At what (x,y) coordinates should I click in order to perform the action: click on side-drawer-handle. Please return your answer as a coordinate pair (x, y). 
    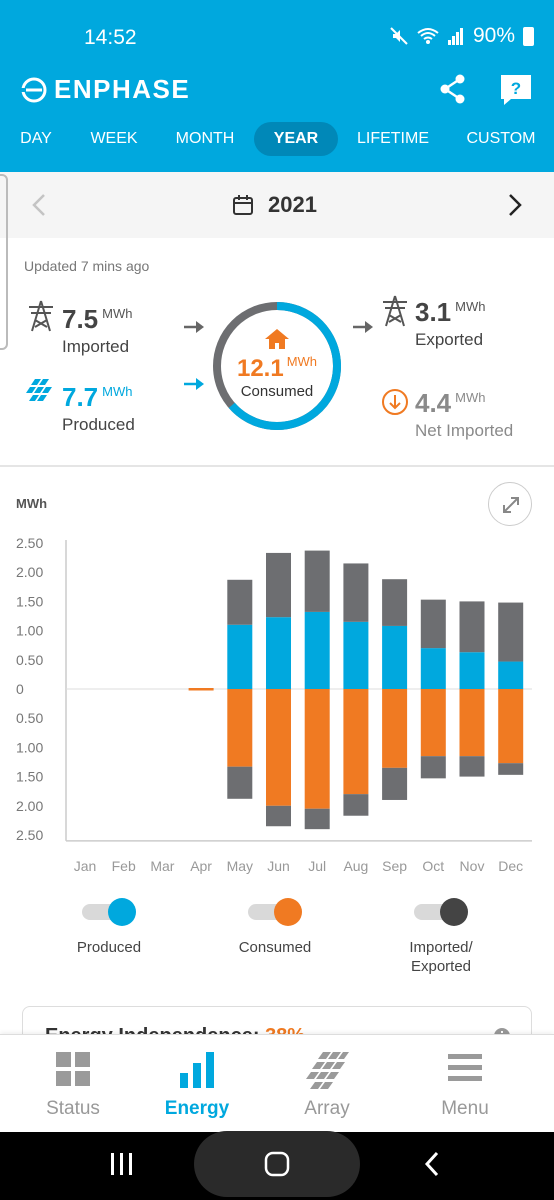
    Looking at the image, I should click on (4, 262).